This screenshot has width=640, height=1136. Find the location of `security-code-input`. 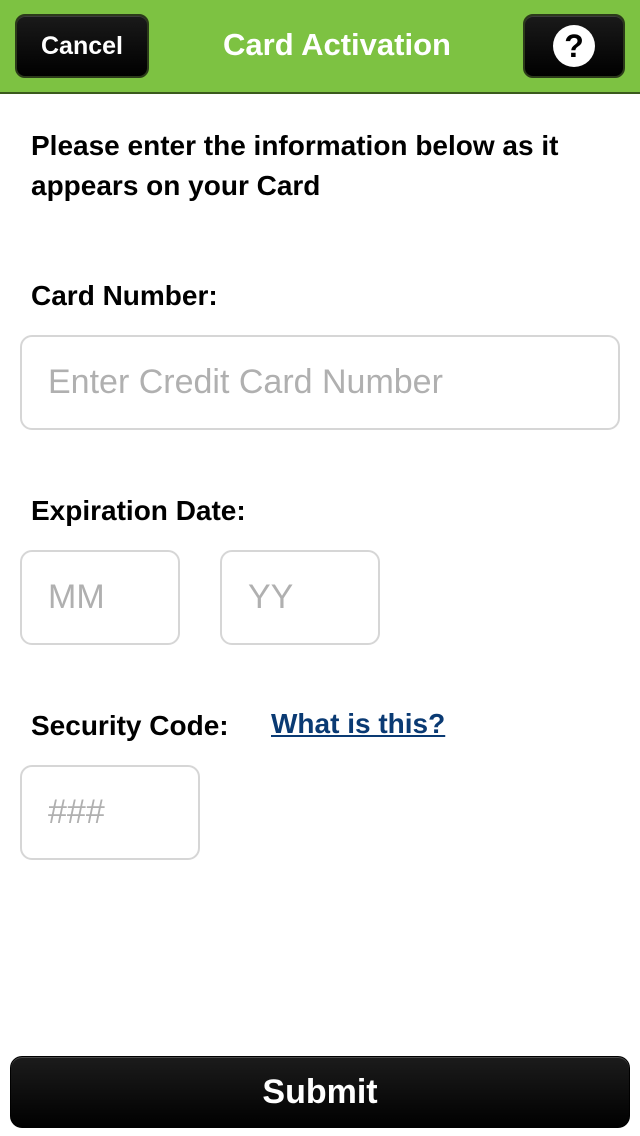

security-code-input is located at coordinates (110, 812).